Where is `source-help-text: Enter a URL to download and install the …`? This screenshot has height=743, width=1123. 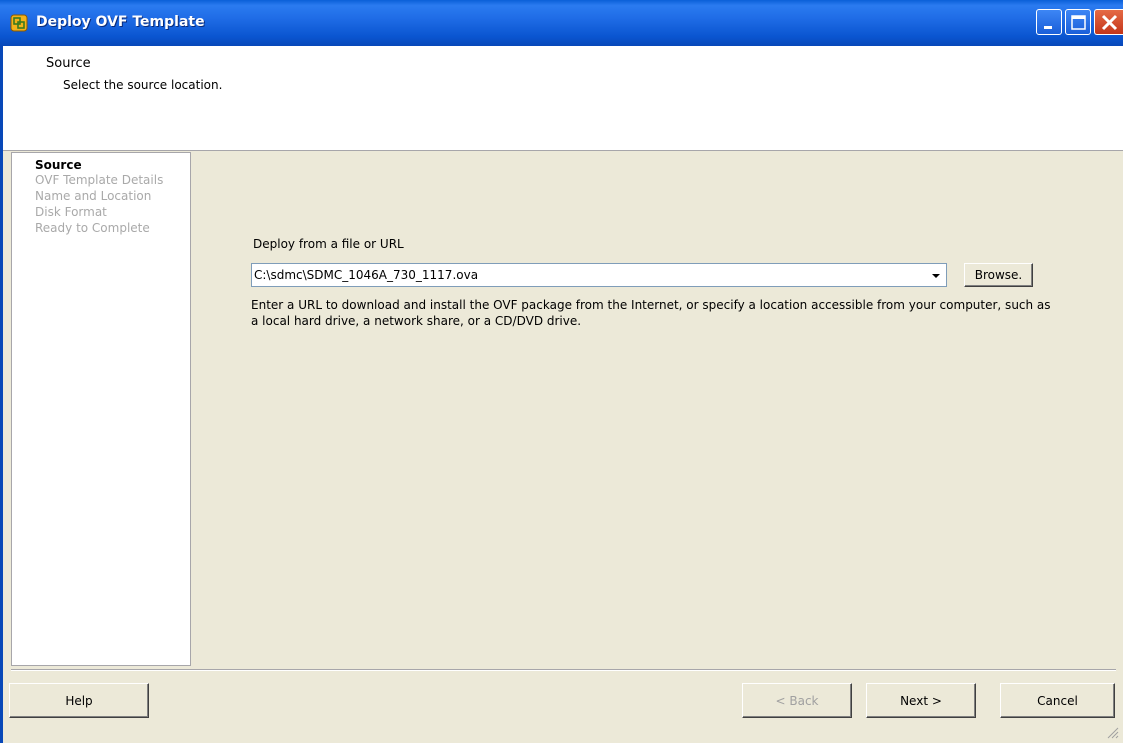 source-help-text: Enter a URL to download and install the … is located at coordinates (651, 313).